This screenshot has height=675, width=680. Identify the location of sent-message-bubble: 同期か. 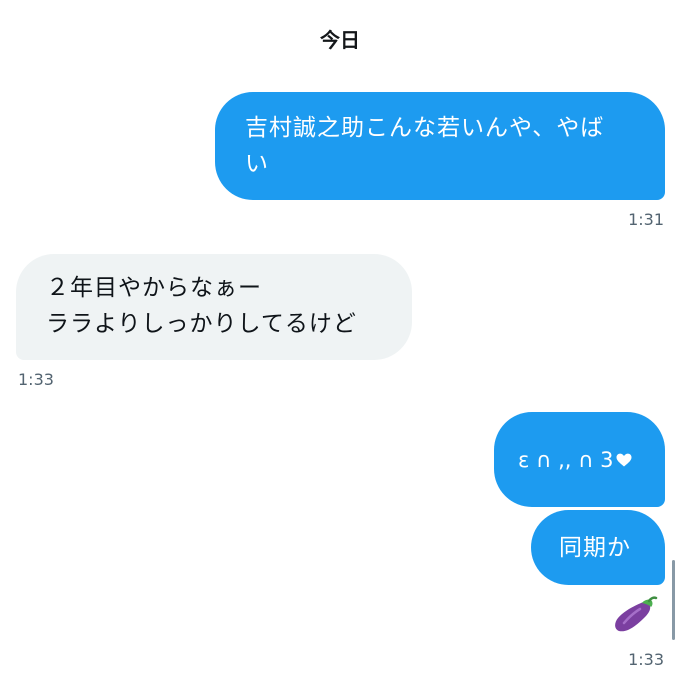
(598, 547).